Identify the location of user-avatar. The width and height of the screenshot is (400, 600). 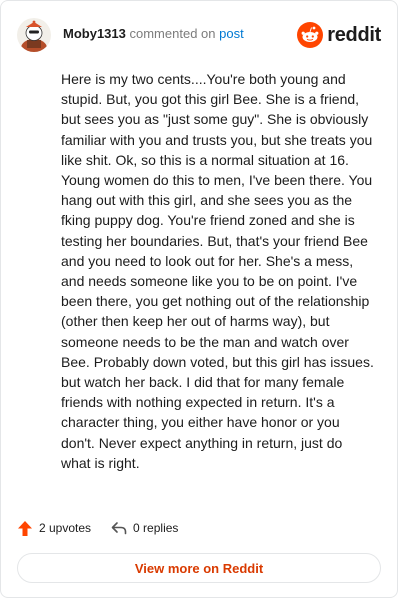
(34, 35).